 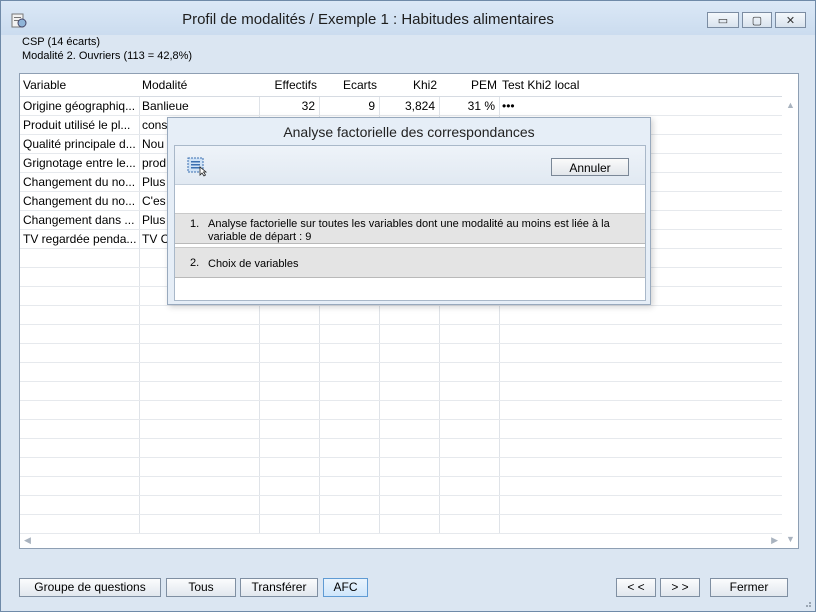 What do you see at coordinates (481, 106) in the screenshot?
I see `cell-pem: 31 %` at bounding box center [481, 106].